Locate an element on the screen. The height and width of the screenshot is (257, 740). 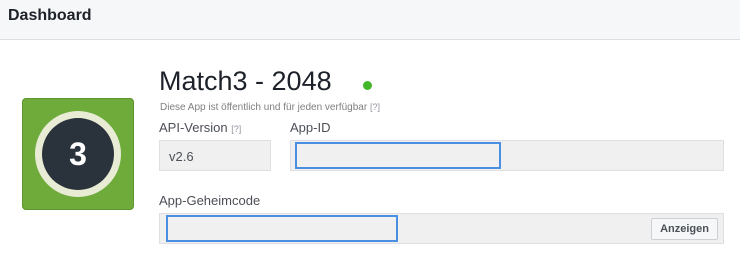
app-secret-value is located at coordinates (282, 228).